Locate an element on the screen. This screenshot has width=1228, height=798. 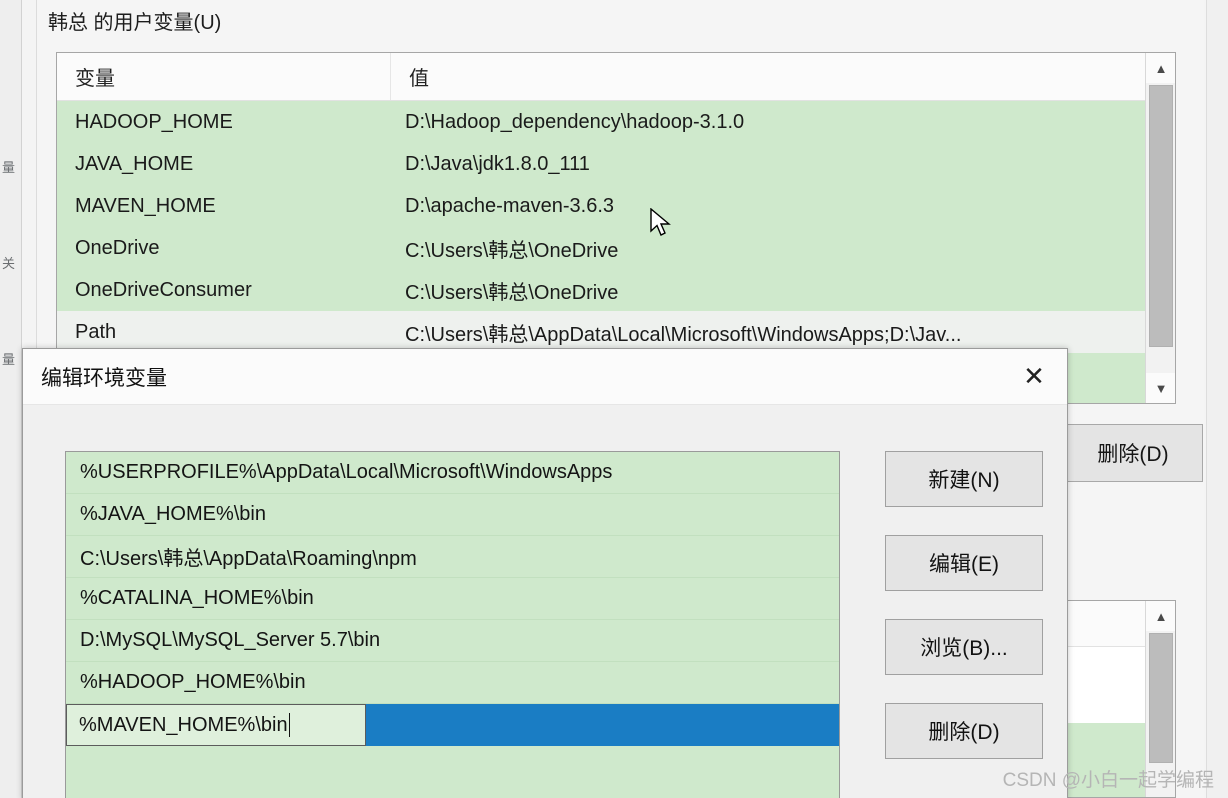
variable-name: OneDrive is located at coordinates (117, 247).